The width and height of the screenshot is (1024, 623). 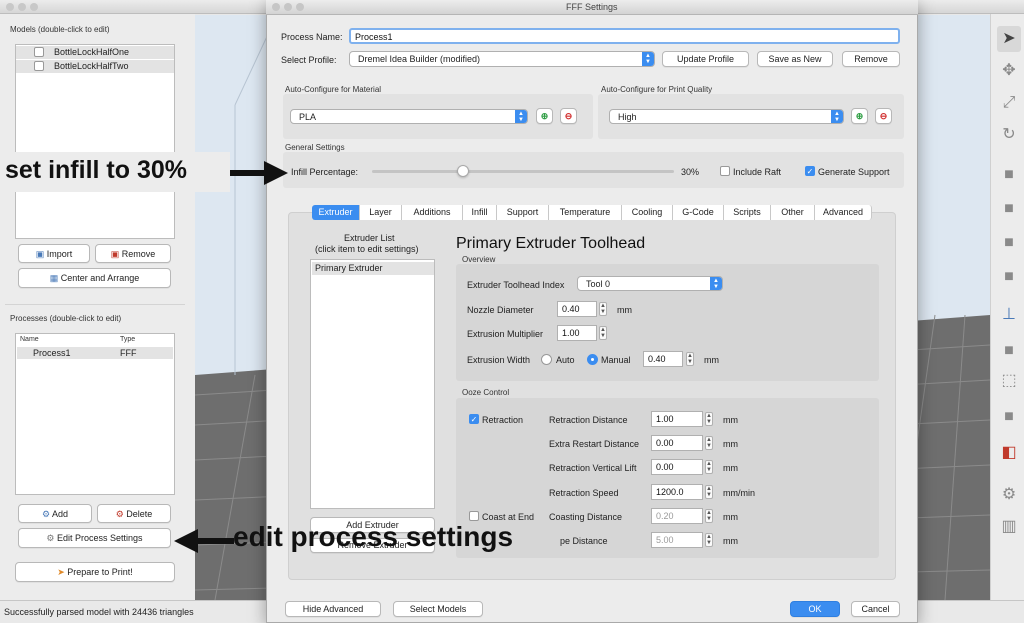 I want to click on extra-restart-stepper: ▲ ▼, so click(x=709, y=443).